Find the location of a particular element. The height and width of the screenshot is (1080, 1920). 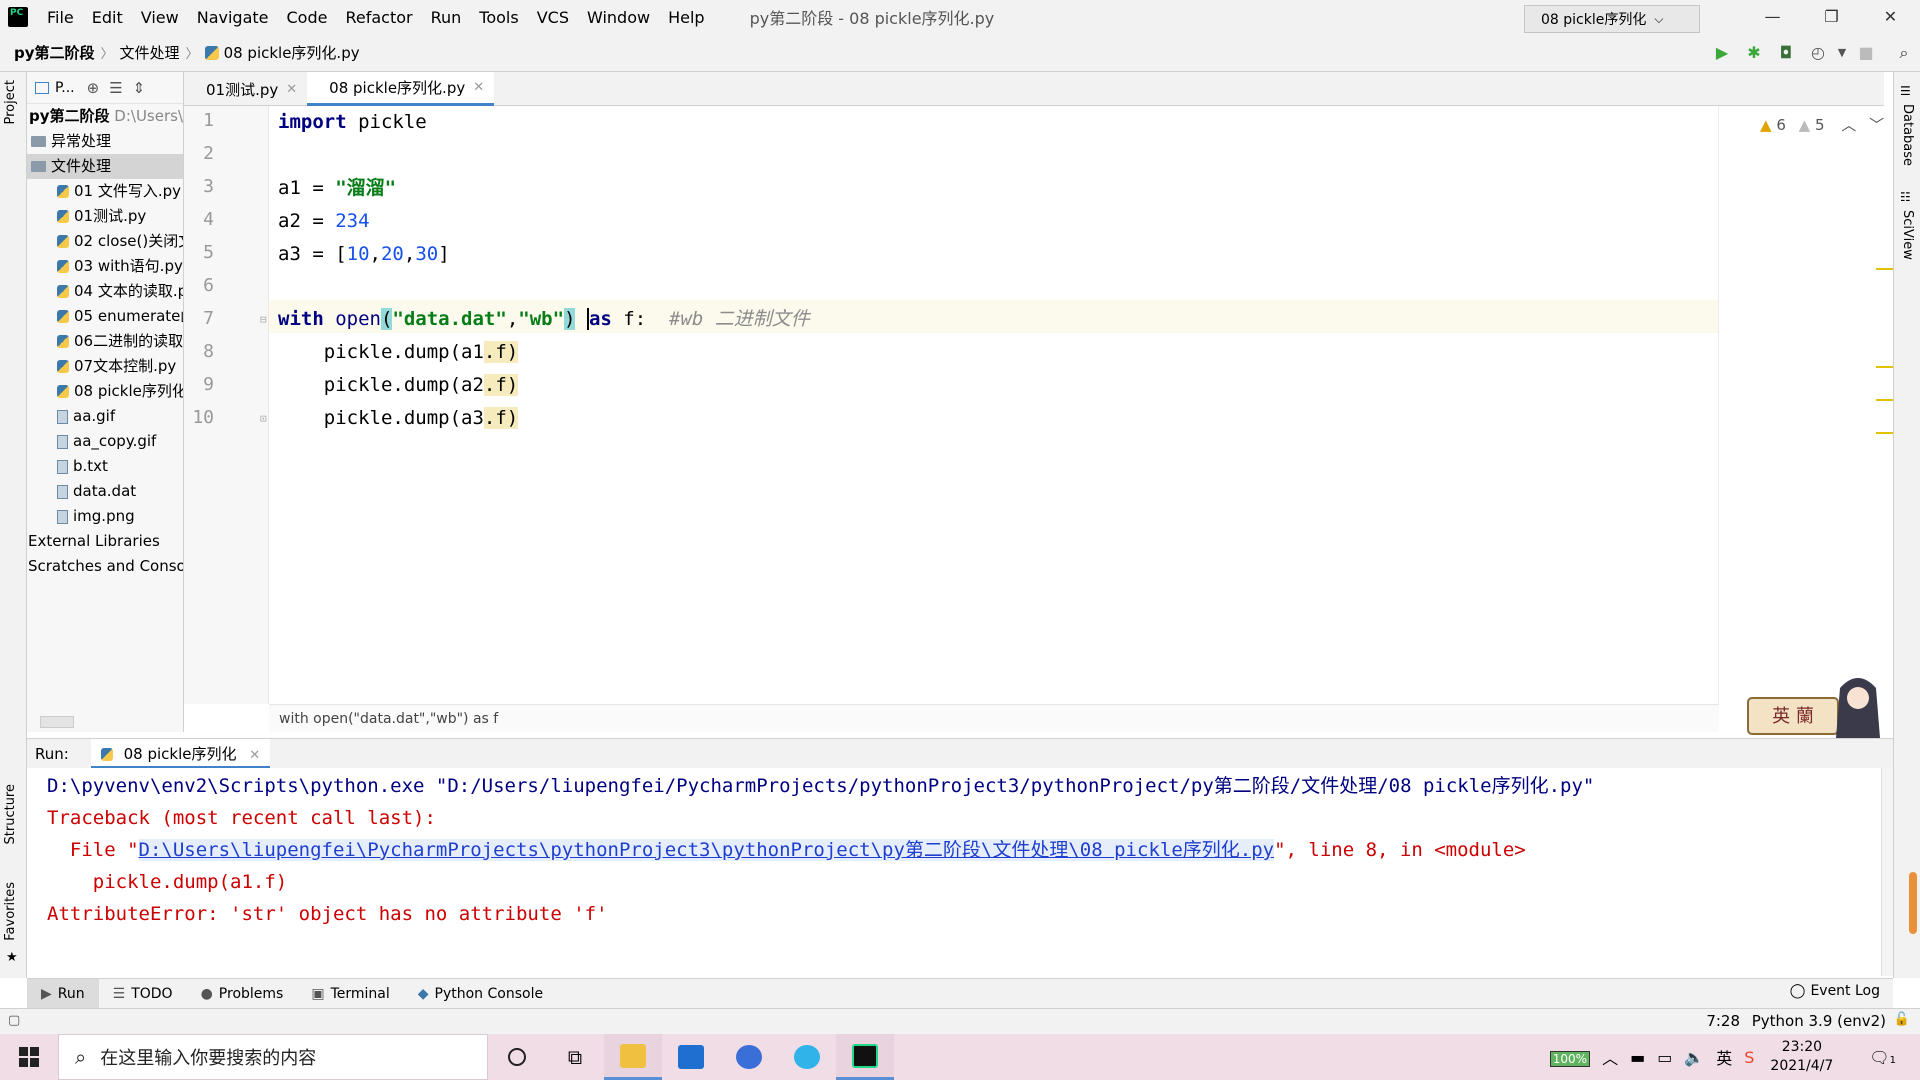

console-scrollbar-thumb is located at coordinates (1913, 903).